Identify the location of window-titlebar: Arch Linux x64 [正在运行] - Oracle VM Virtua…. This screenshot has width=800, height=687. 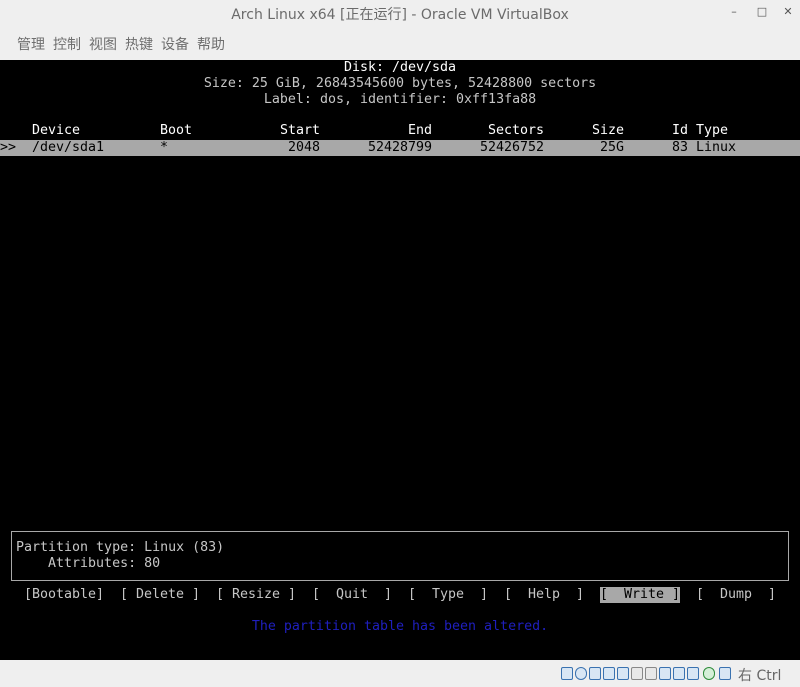
(400, 13).